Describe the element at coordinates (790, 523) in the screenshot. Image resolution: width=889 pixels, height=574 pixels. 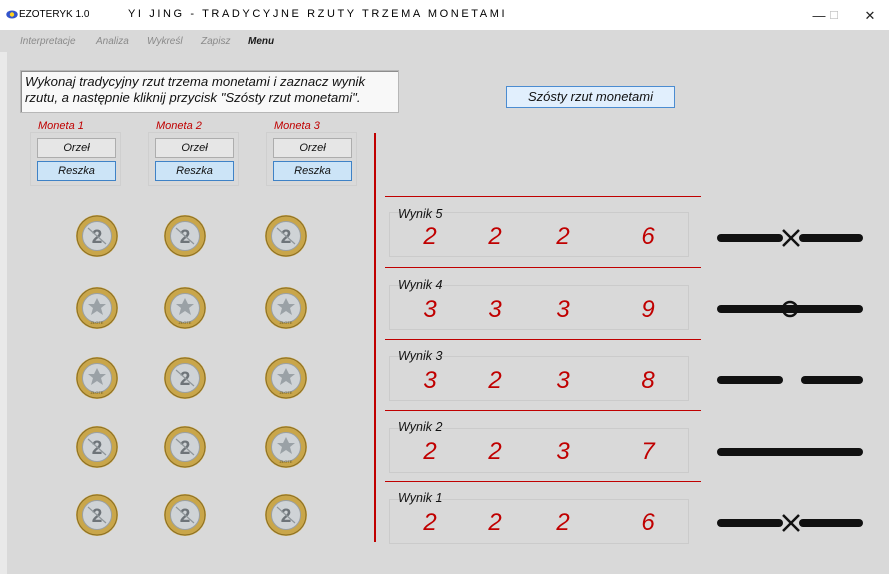
I see `line-1-yin-changing-icon` at that location.